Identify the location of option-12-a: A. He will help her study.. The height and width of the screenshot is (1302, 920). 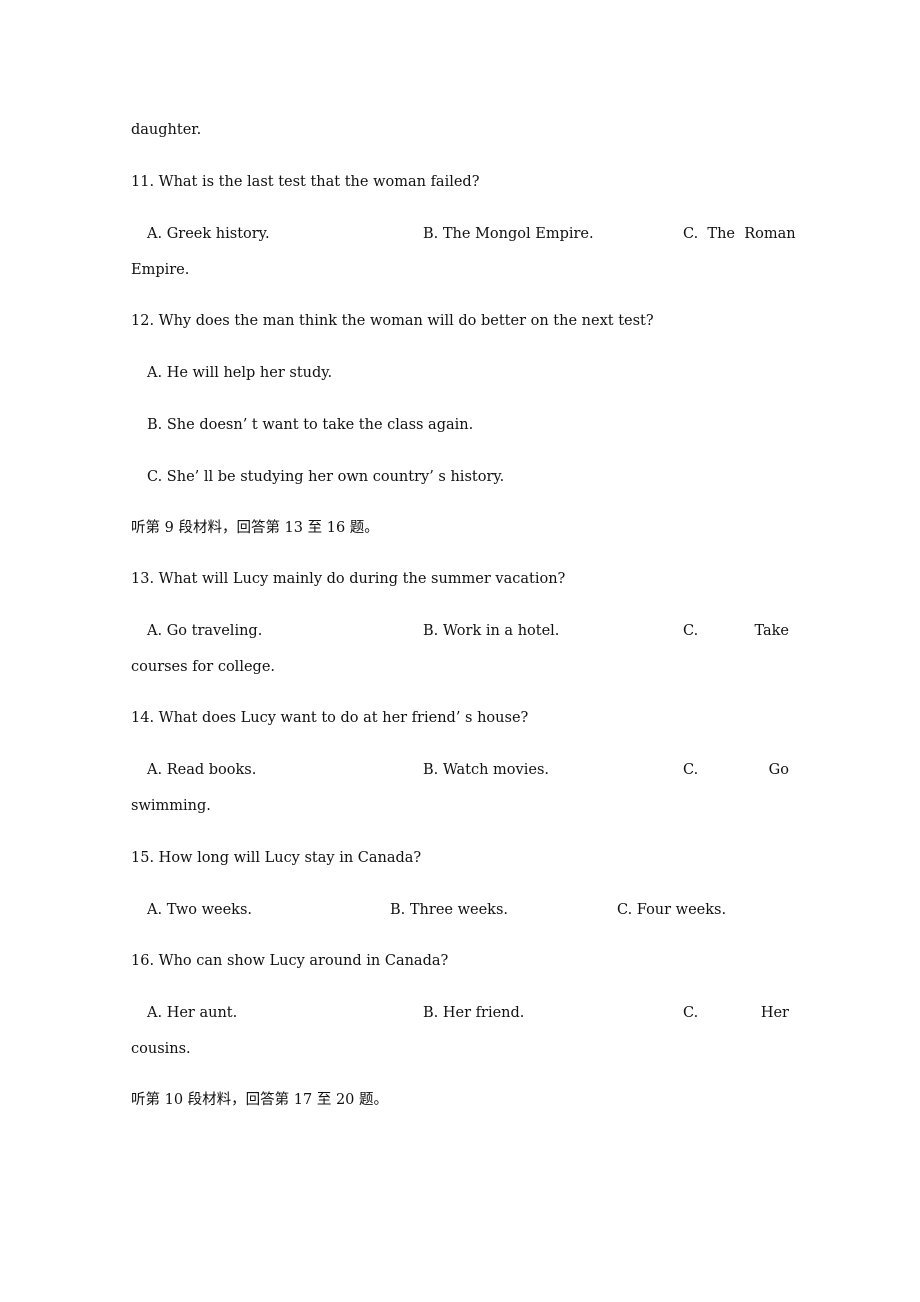
(240, 373).